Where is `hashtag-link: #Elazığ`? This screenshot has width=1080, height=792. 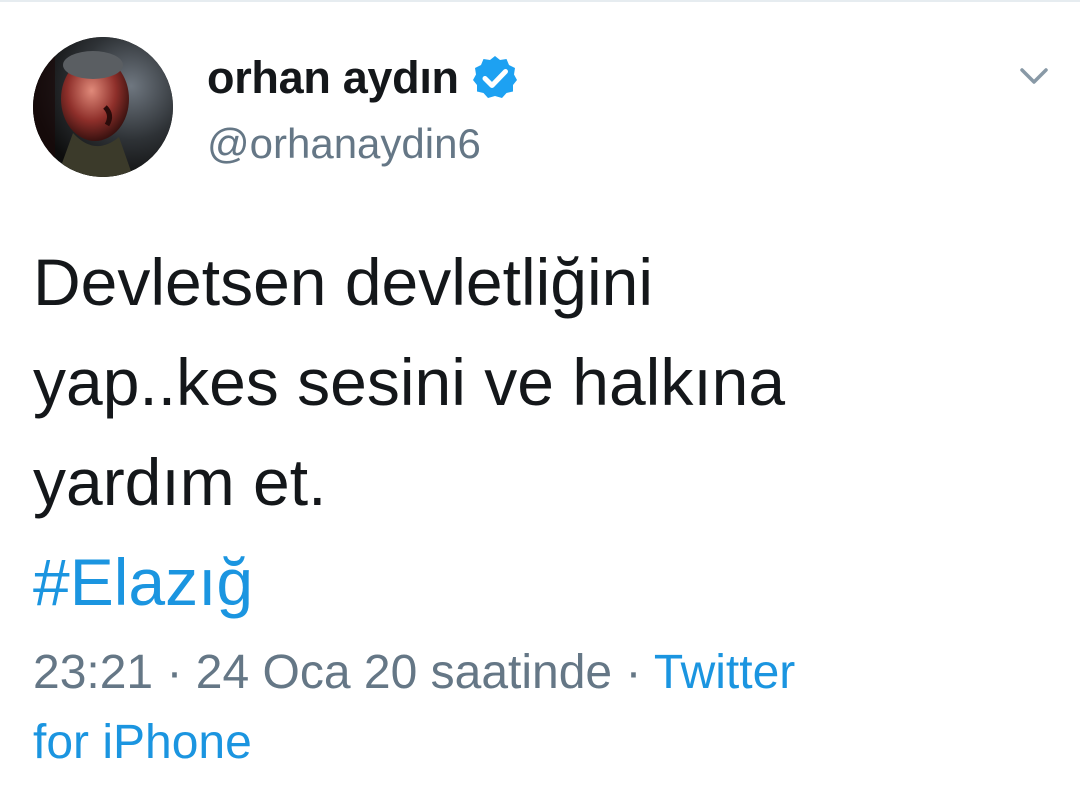
hashtag-link: #Elazığ is located at coordinates (538, 582).